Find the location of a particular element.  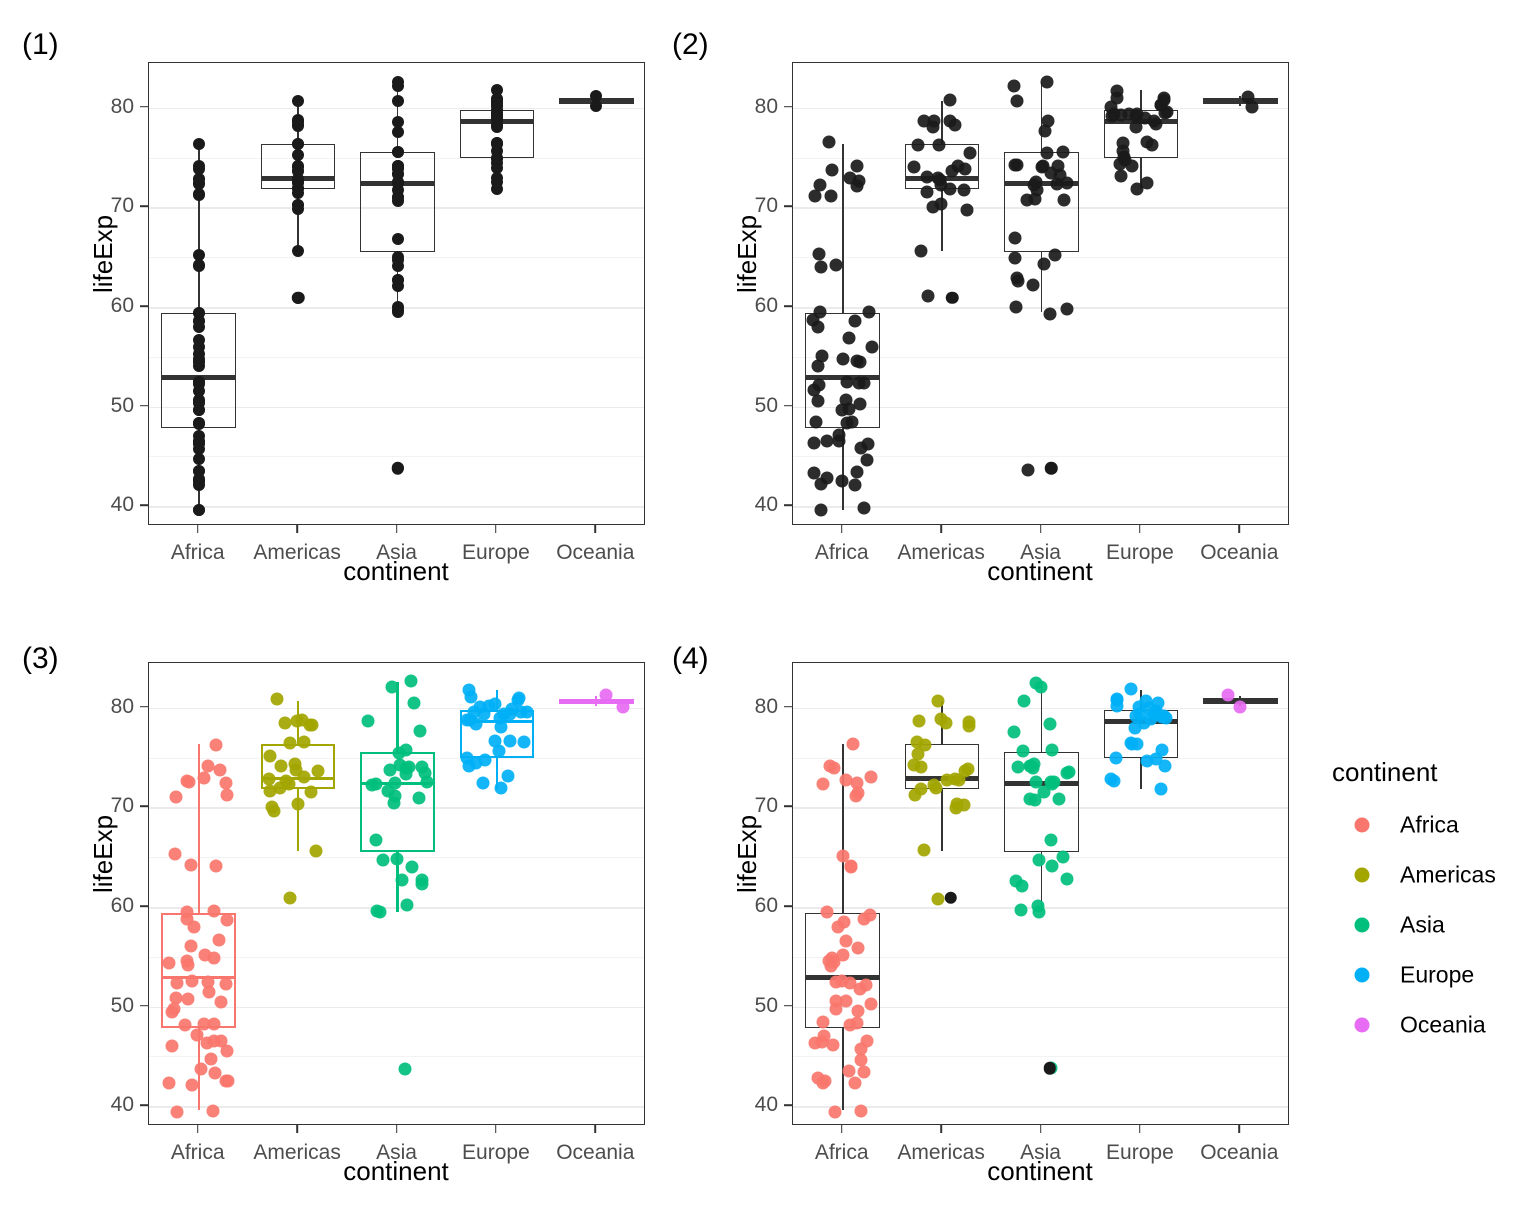

x-axis-title: continent is located at coordinates (1040, 1171).